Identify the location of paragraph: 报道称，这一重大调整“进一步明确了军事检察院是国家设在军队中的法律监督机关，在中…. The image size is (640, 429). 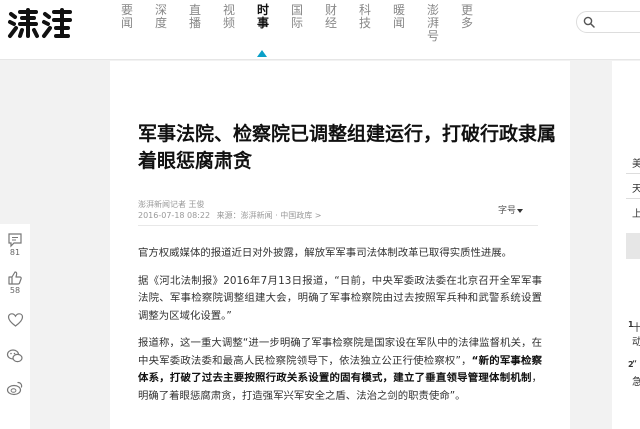
(340, 370).